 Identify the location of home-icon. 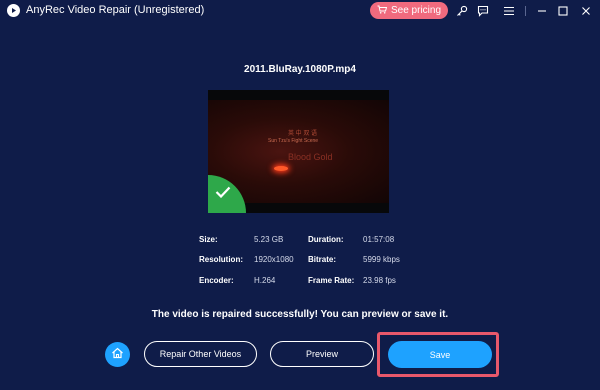
(117, 355).